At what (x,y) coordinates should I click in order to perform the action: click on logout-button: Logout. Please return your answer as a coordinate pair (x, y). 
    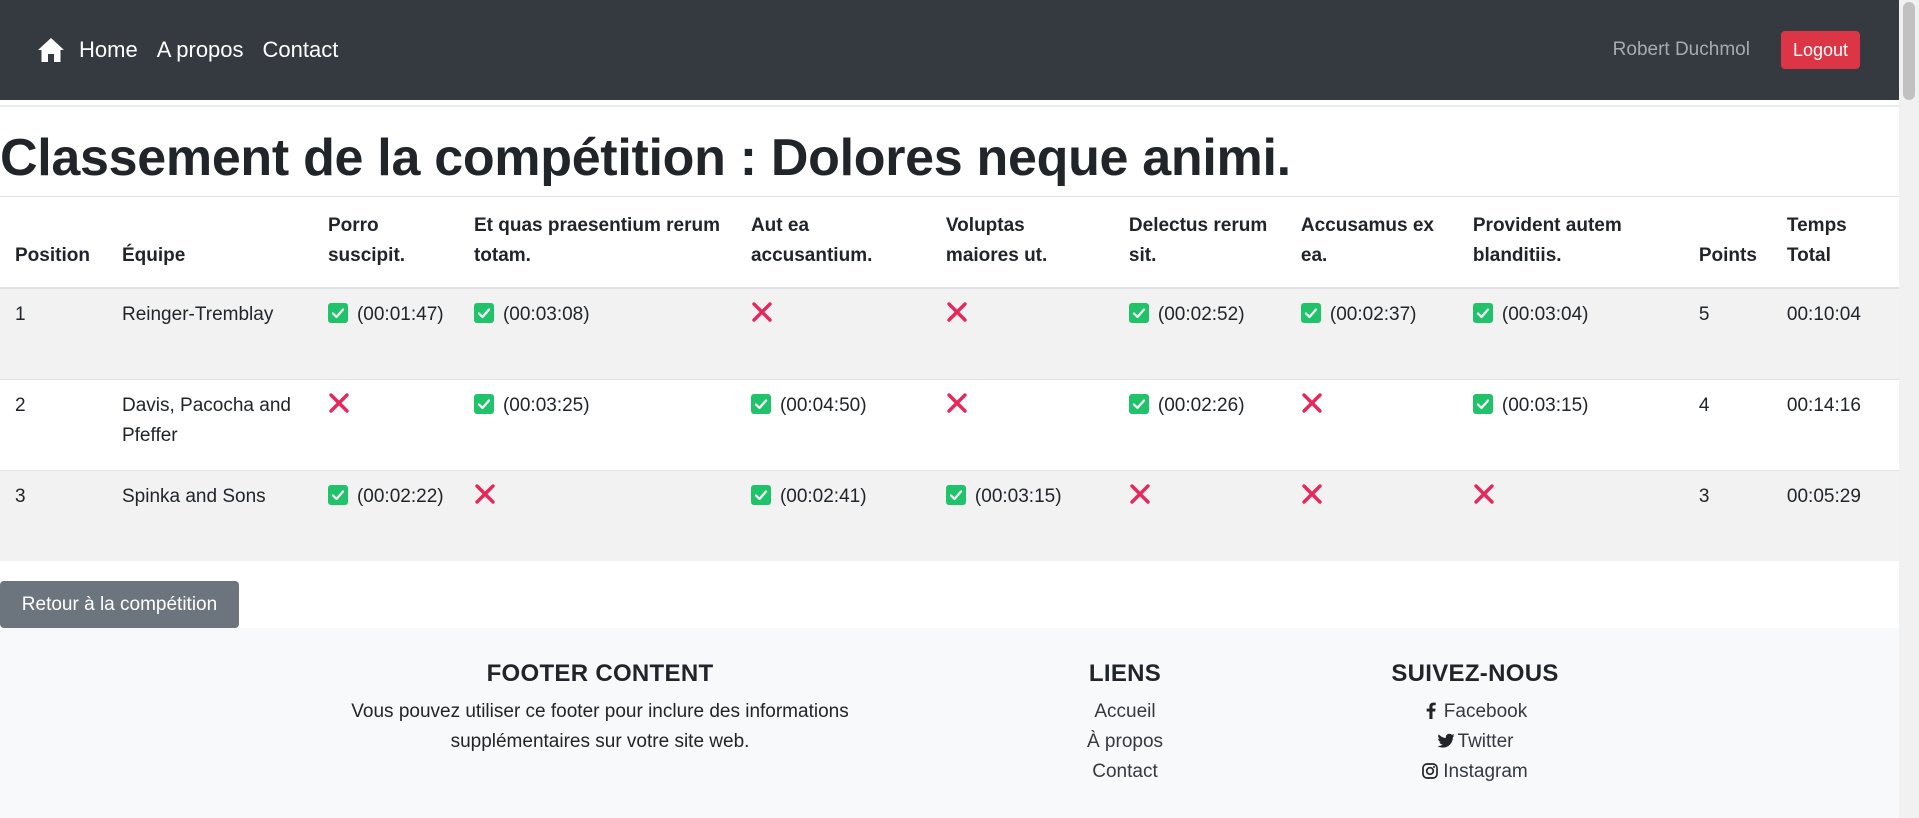
    Looking at the image, I should click on (1820, 50).